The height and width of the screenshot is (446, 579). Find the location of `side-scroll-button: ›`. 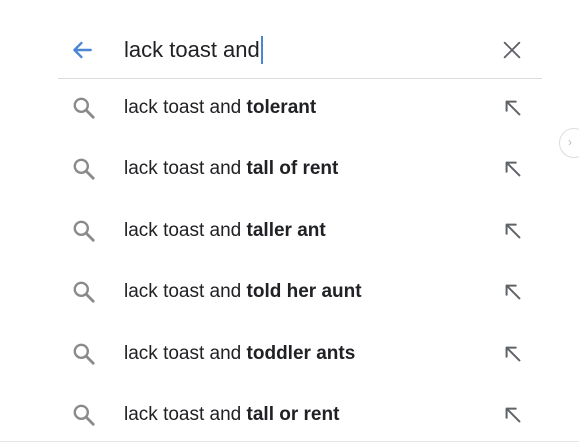

side-scroll-button: › is located at coordinates (569, 143).